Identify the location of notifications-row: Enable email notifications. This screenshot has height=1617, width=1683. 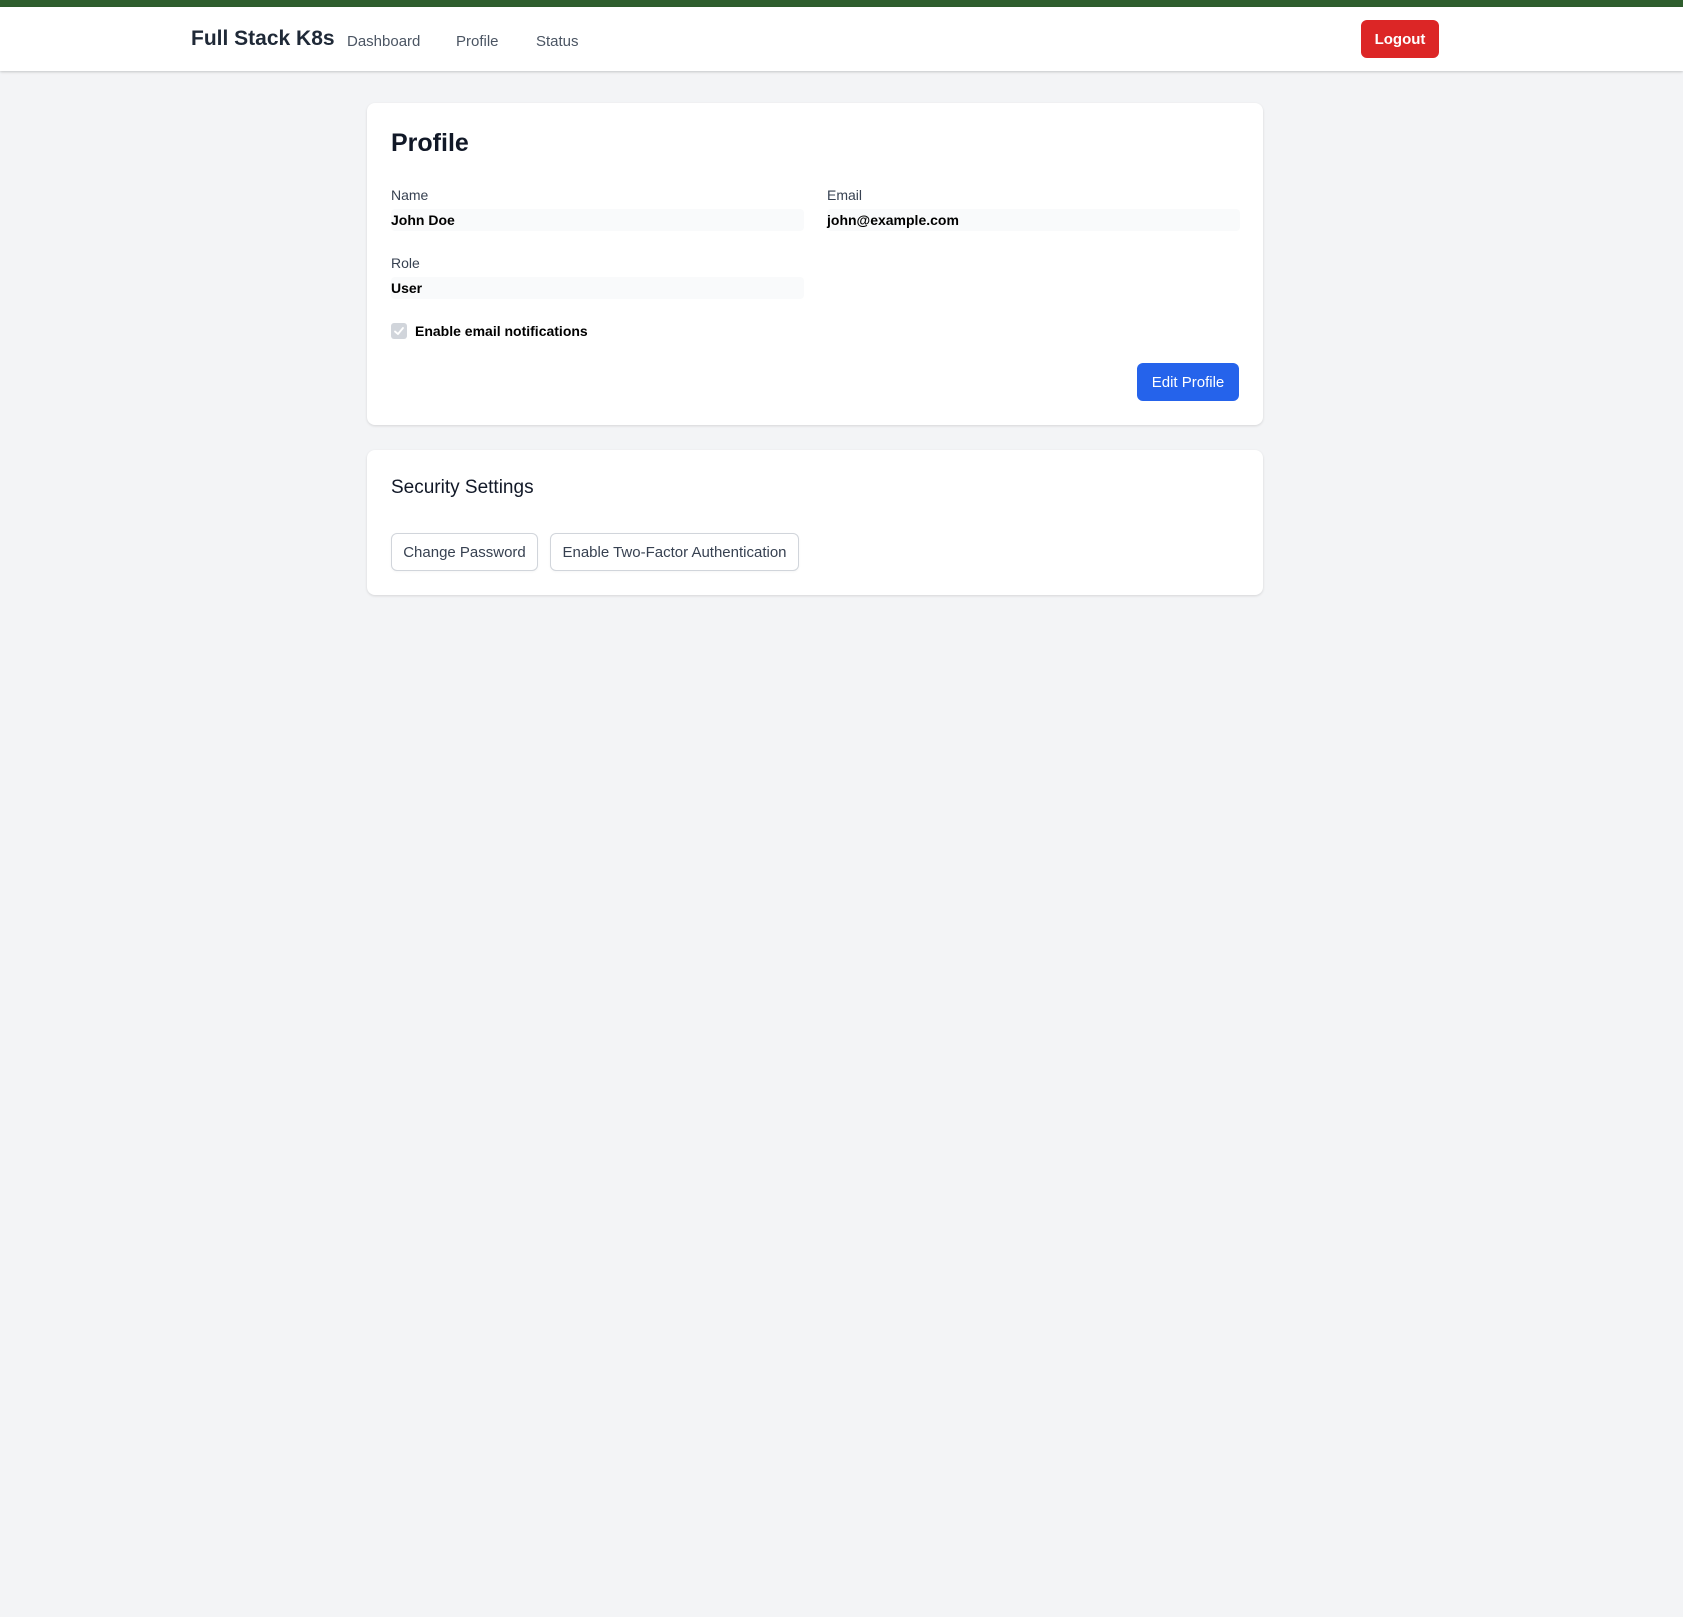
(489, 331).